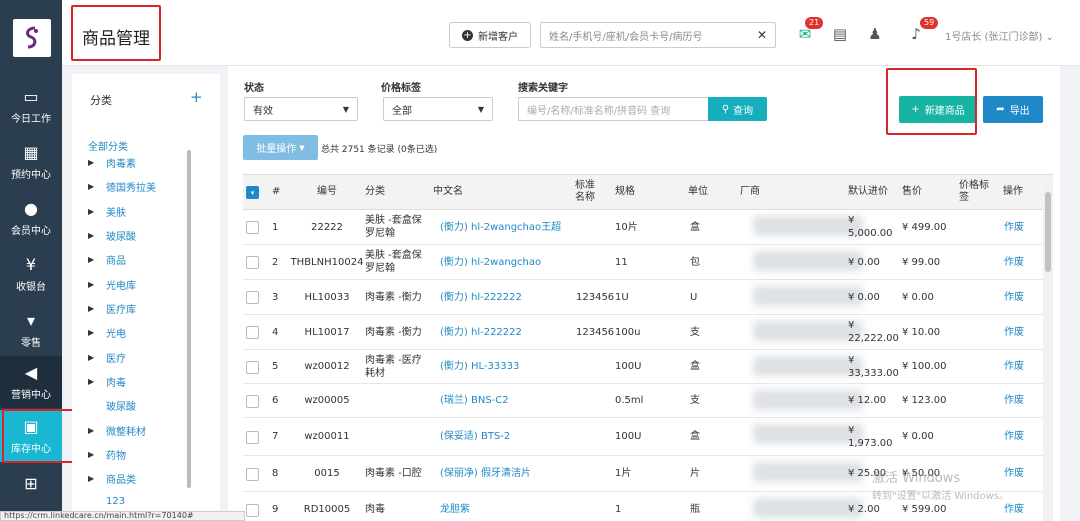 The width and height of the screenshot is (1080, 521). What do you see at coordinates (189, 319) in the screenshot?
I see `category-scrollbar` at bounding box center [189, 319].